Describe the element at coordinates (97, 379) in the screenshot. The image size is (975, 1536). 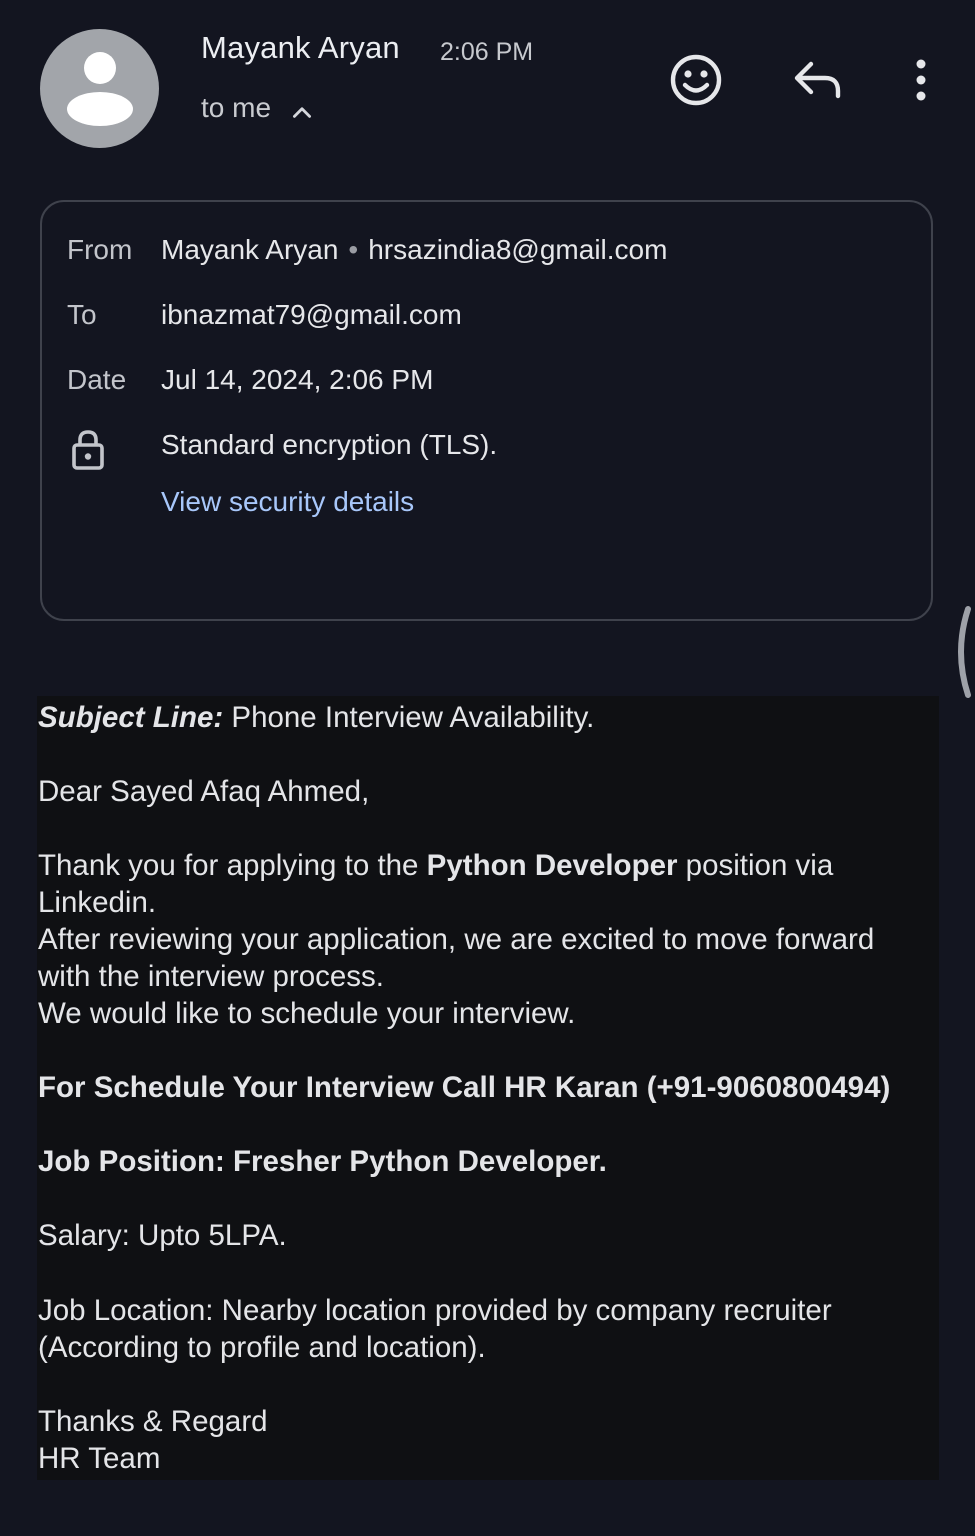
I see `date-label: Date` at that location.